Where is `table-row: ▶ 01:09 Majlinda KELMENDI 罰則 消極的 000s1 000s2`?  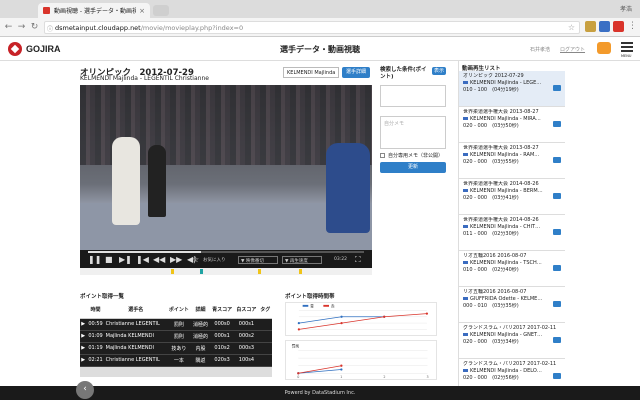 table-row: ▶ 01:09 Majlinda KELMENDI 罰則 消極的 000s1 000s2 is located at coordinates (176, 336).